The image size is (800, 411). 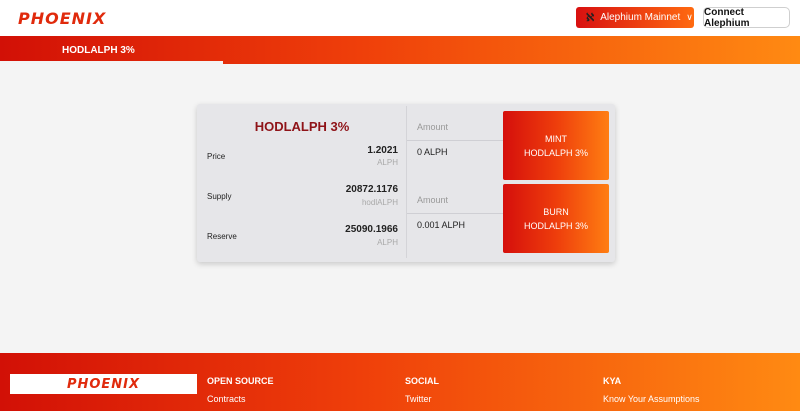 I want to click on burn-amount-divider, so click(x=455, y=213).